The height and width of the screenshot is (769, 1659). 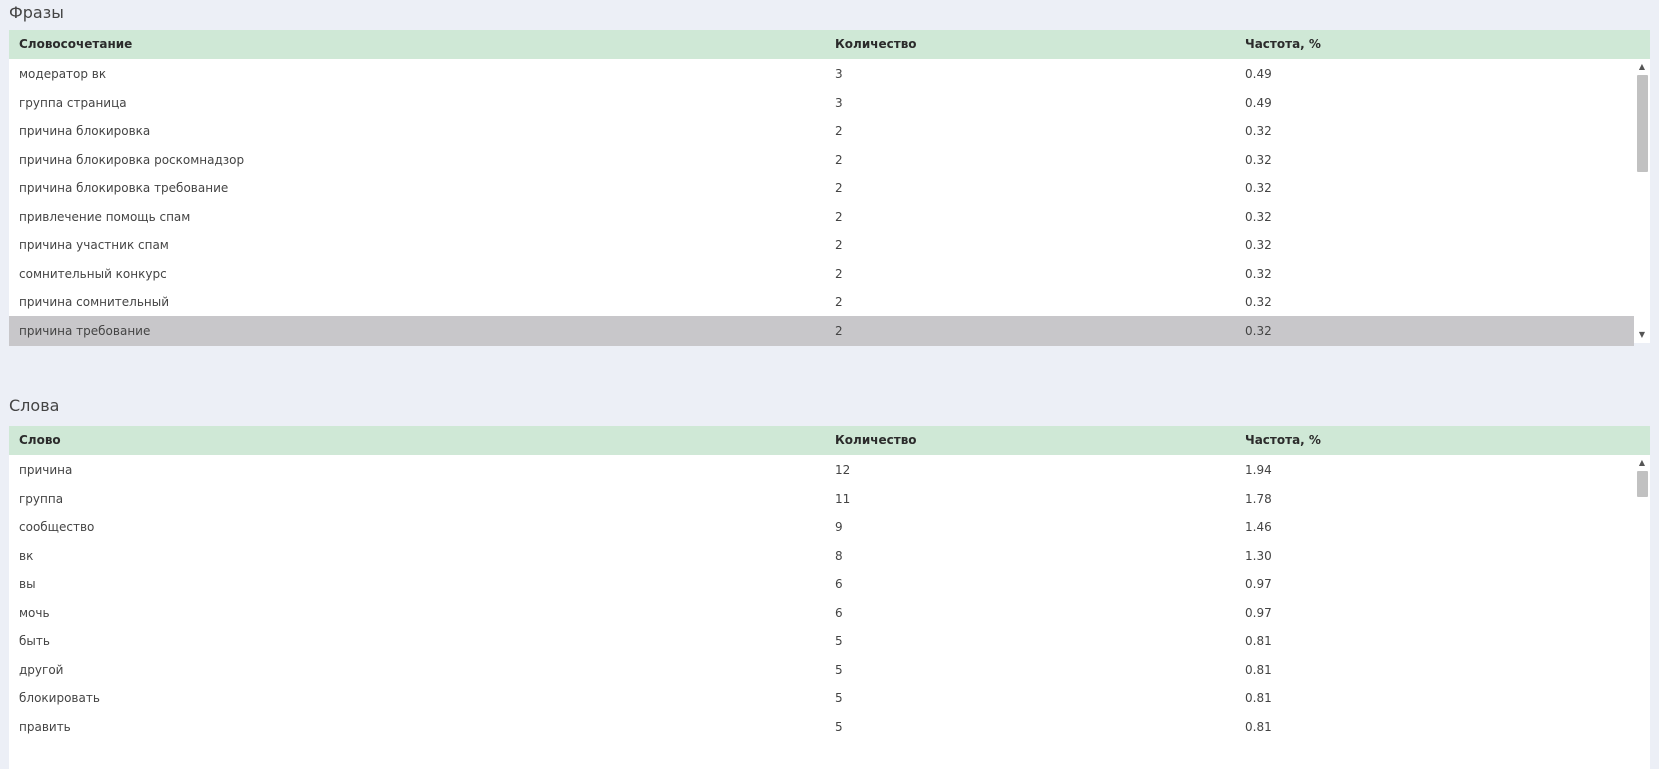 What do you see at coordinates (839, 555) in the screenshot?
I see `count-cell: 8` at bounding box center [839, 555].